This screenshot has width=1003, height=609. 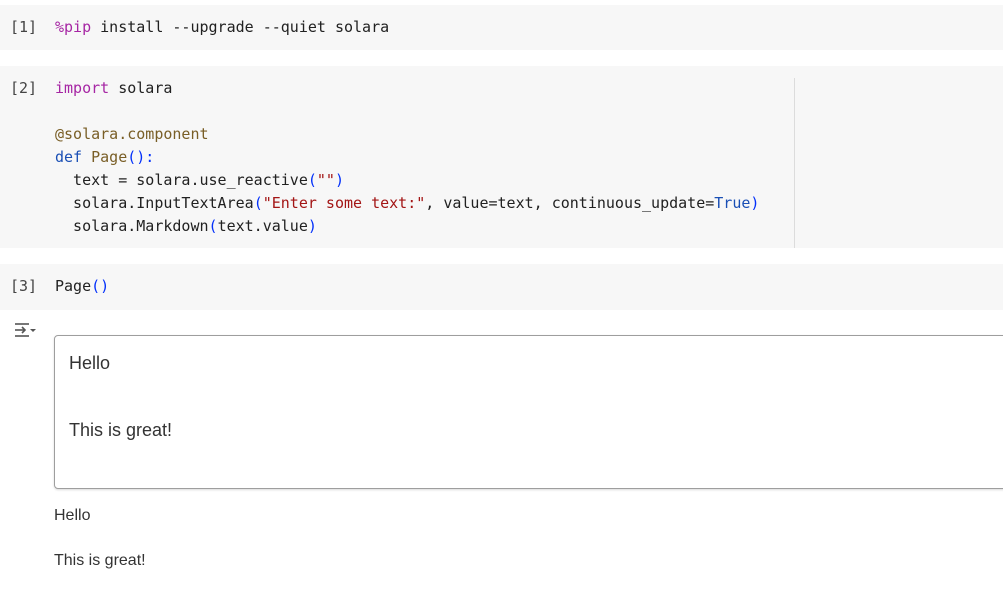 I want to click on code-line: import solara, so click(x=407, y=88).